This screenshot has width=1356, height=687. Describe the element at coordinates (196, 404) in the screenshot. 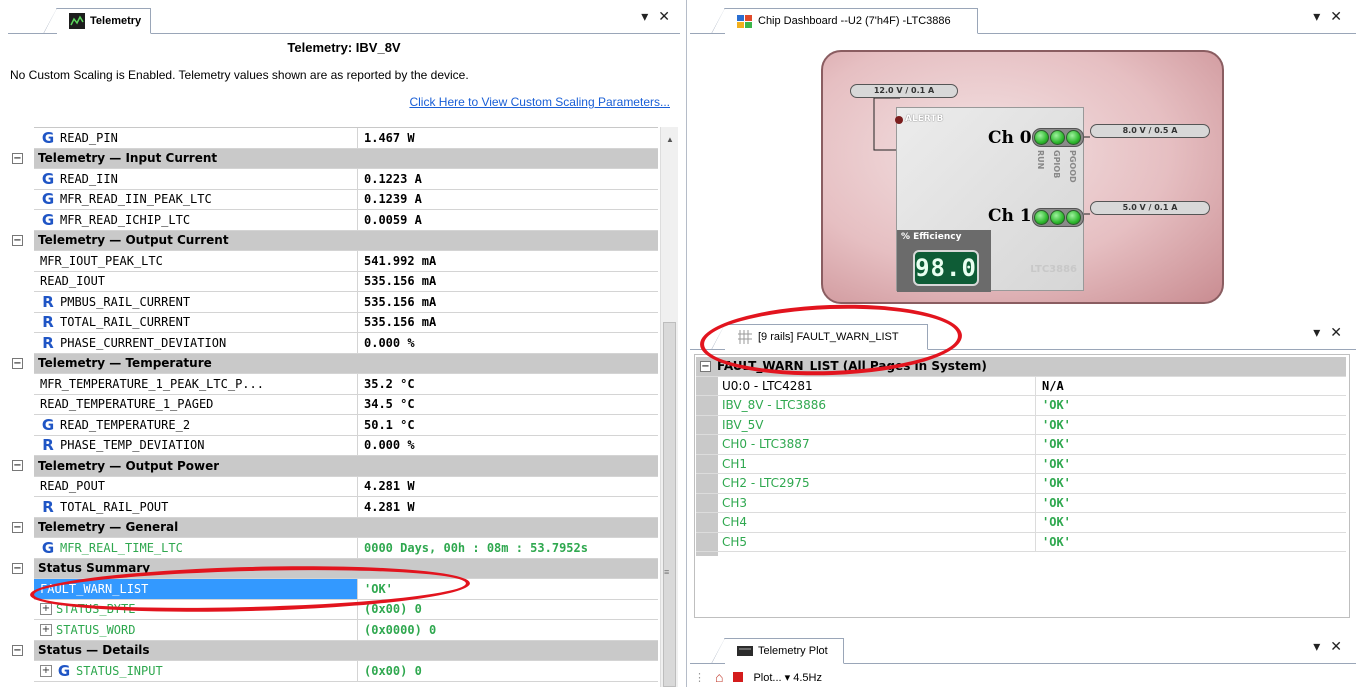

I see `telemetry-row-key: READ_TEMPERATURE_1_PAGED` at that location.